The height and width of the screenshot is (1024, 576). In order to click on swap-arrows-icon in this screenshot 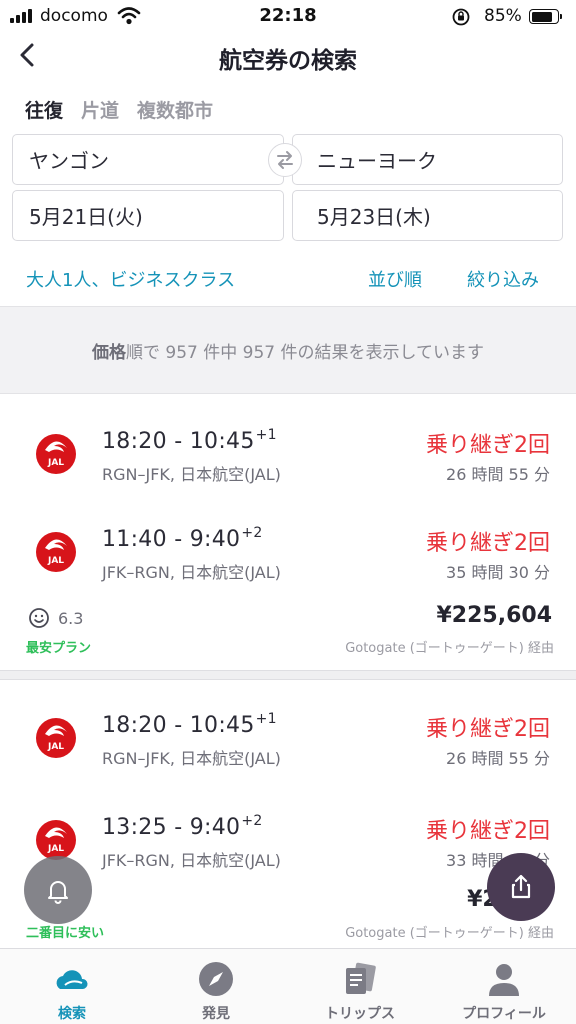, I will do `click(285, 160)`.